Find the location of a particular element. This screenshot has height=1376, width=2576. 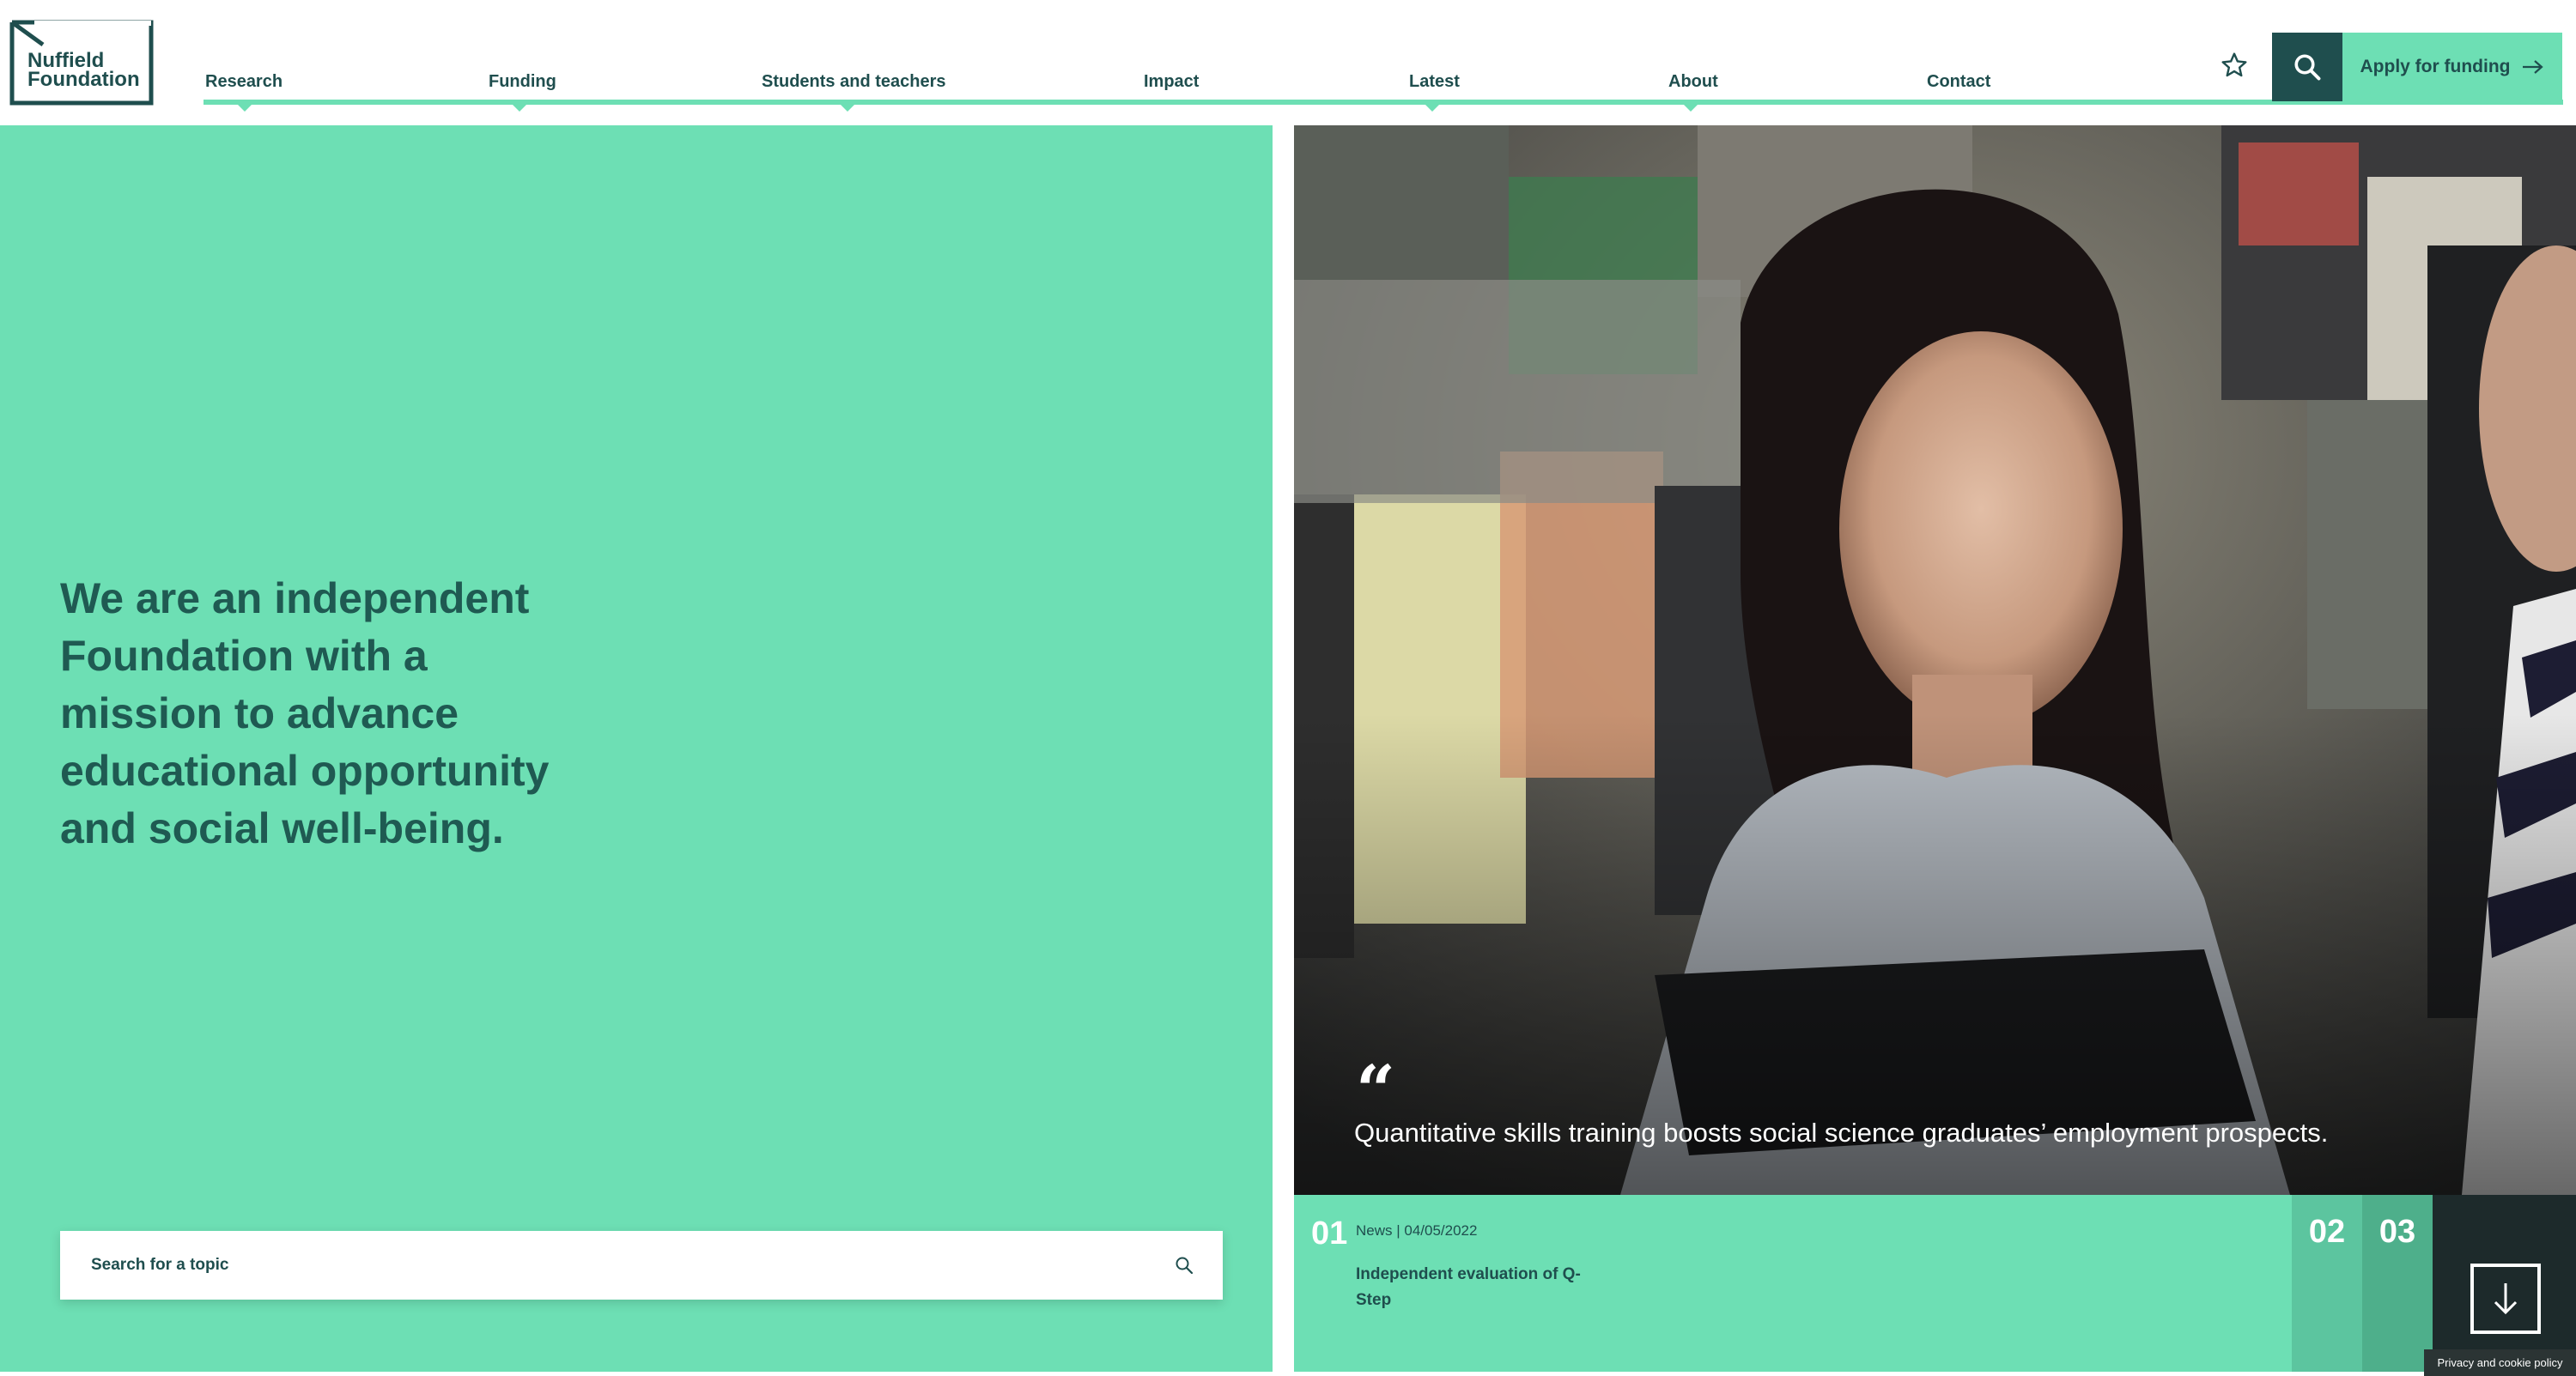

nav-item-impact: Impact is located at coordinates (1171, 82).